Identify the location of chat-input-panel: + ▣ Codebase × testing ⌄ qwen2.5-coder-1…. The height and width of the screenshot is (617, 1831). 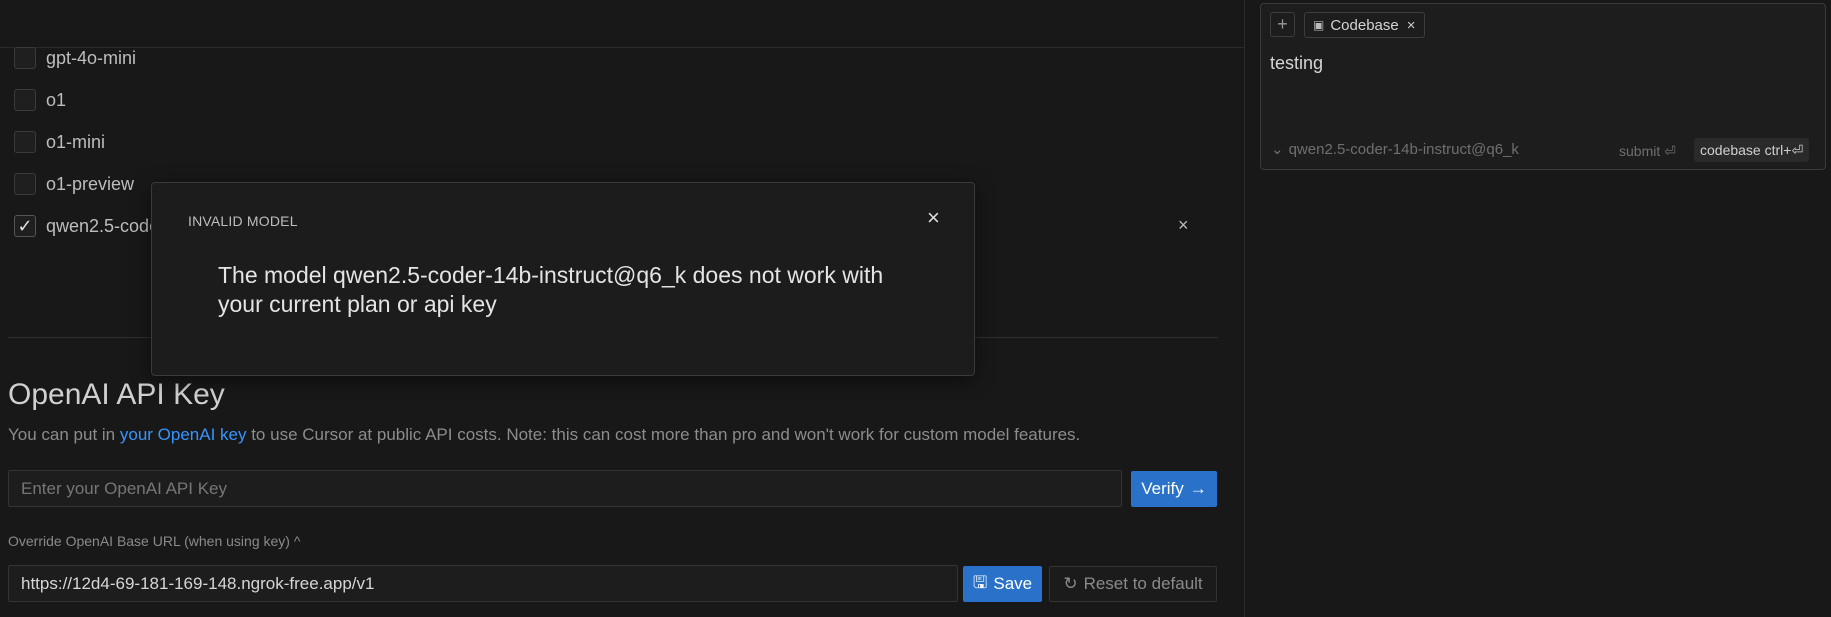
(1543, 86).